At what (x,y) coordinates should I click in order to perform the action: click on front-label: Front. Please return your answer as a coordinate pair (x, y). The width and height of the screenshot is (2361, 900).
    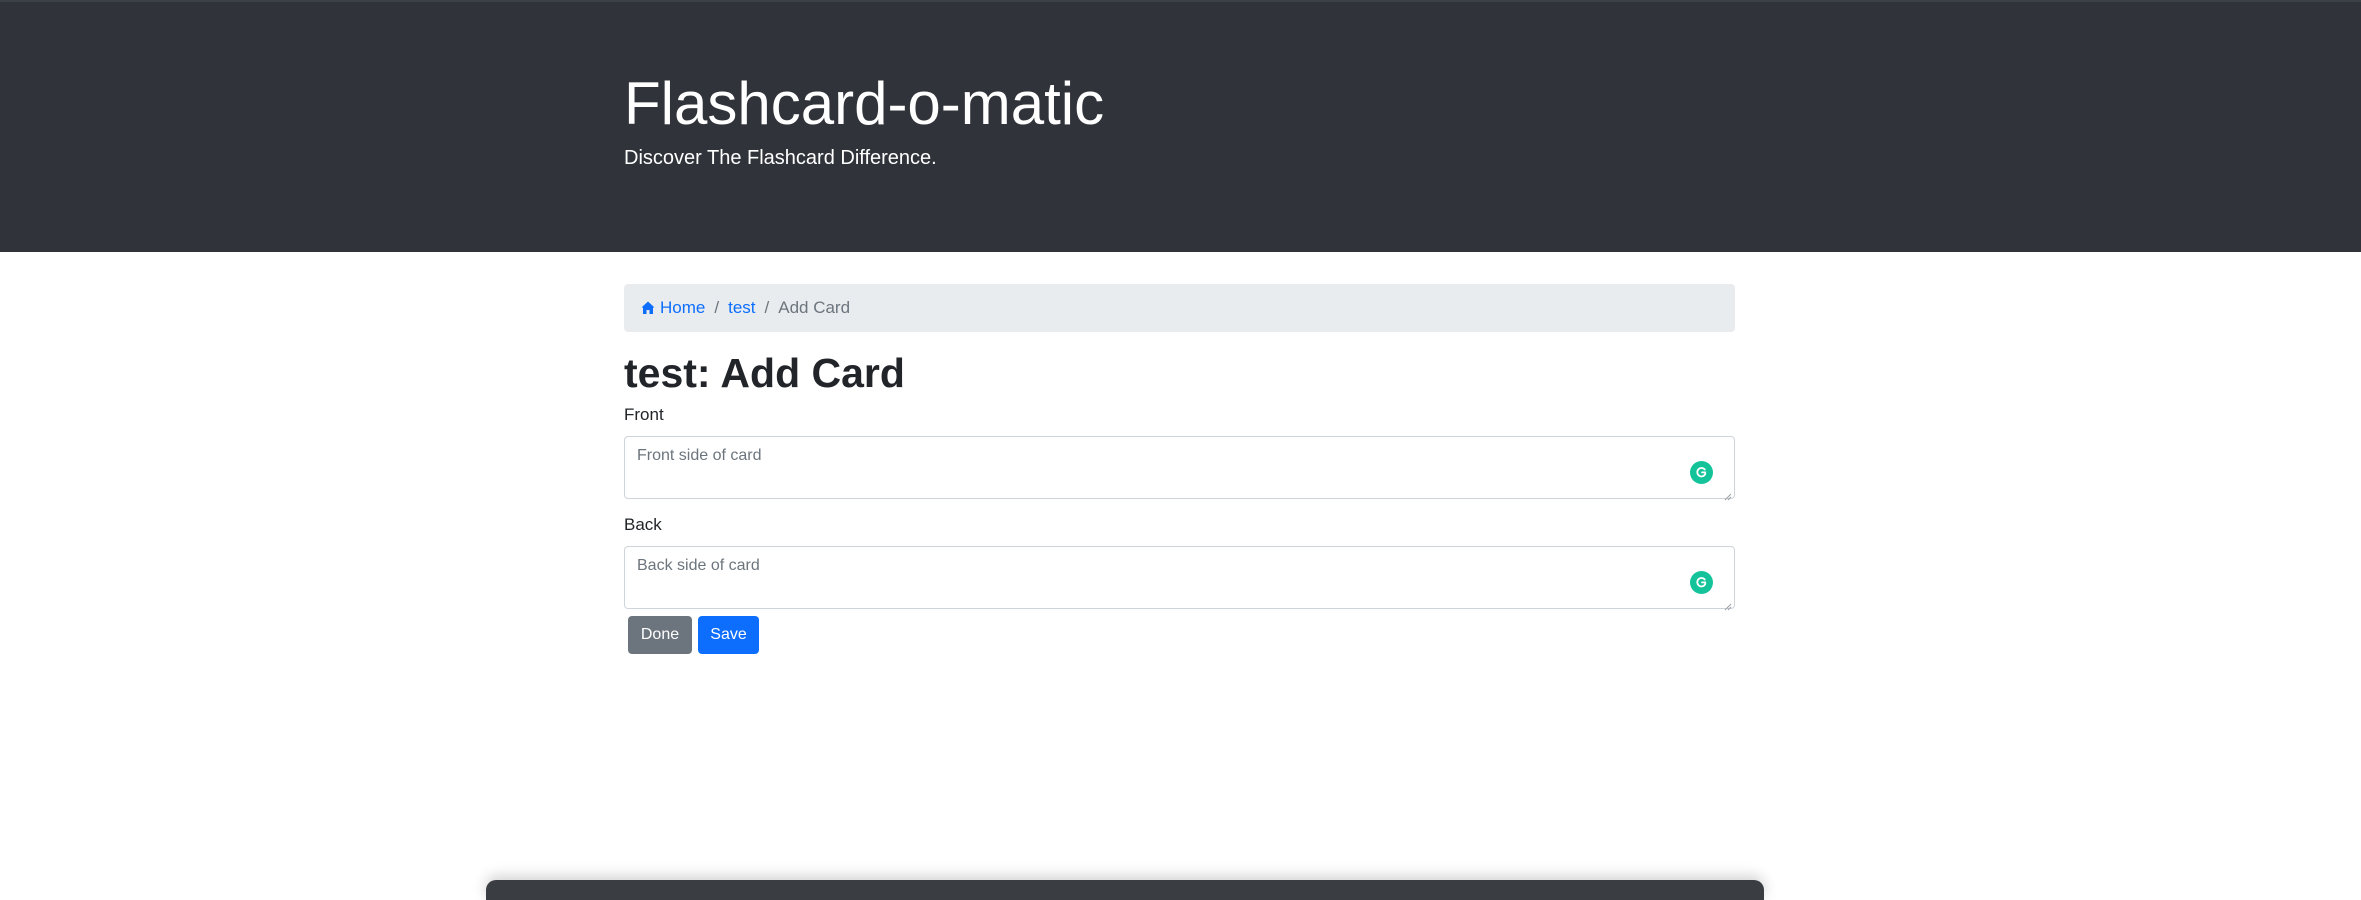
    Looking at the image, I should click on (644, 414).